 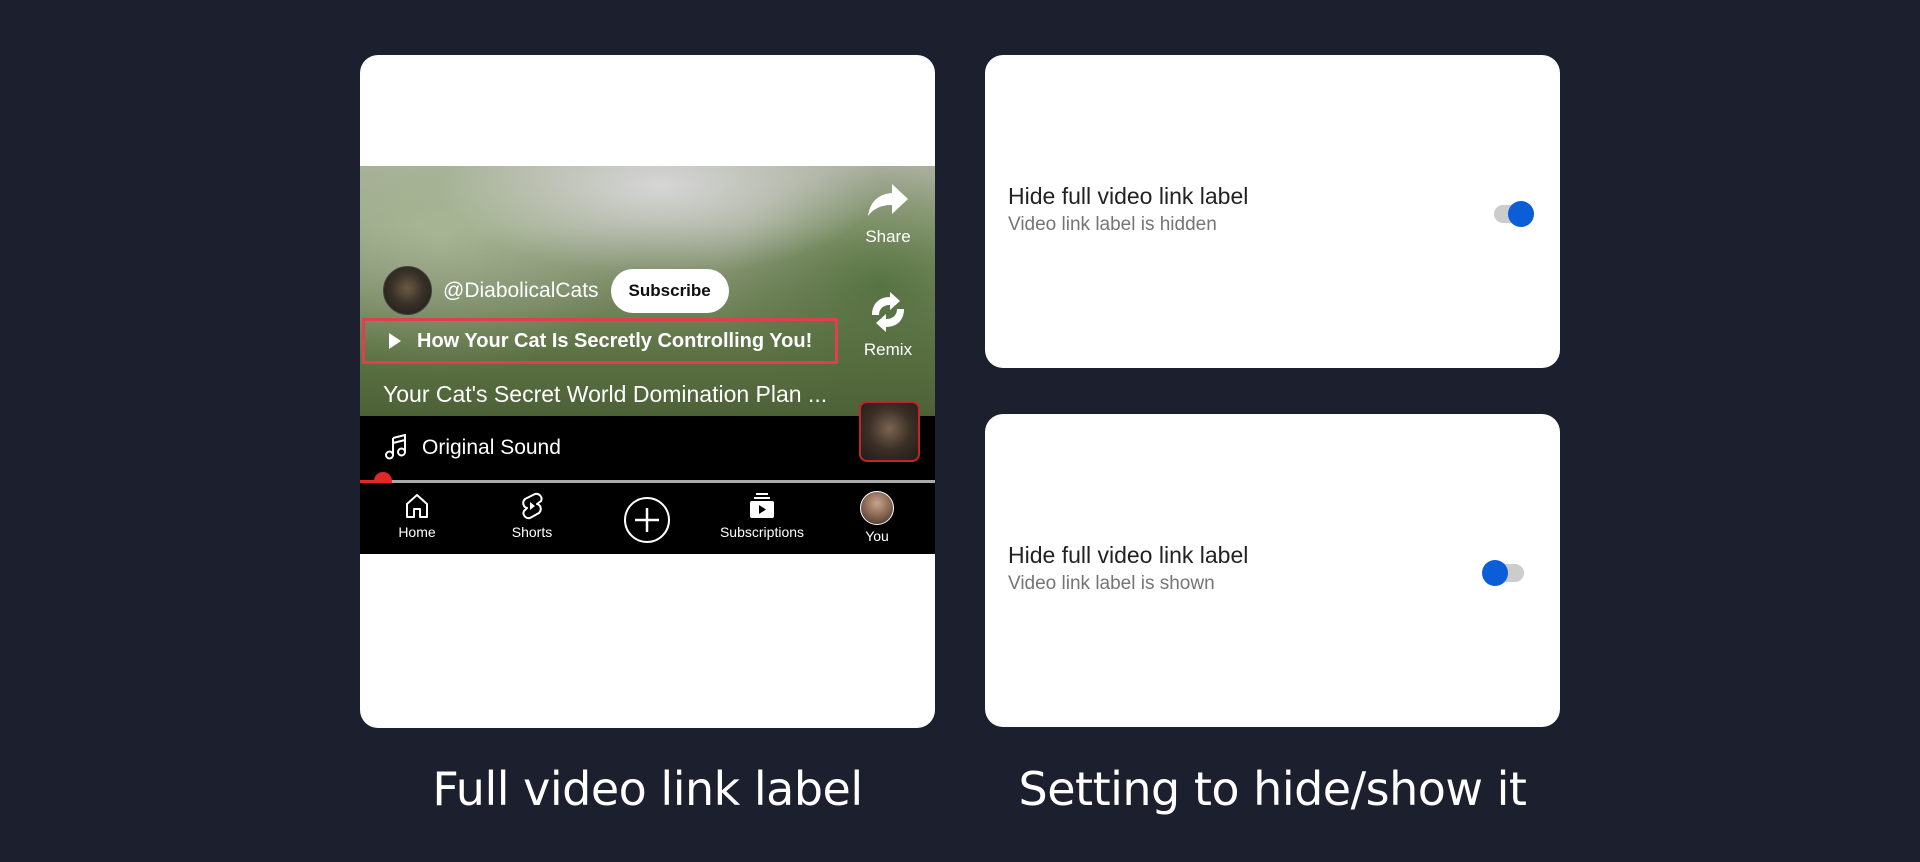 I want to click on share-icon, so click(x=888, y=200).